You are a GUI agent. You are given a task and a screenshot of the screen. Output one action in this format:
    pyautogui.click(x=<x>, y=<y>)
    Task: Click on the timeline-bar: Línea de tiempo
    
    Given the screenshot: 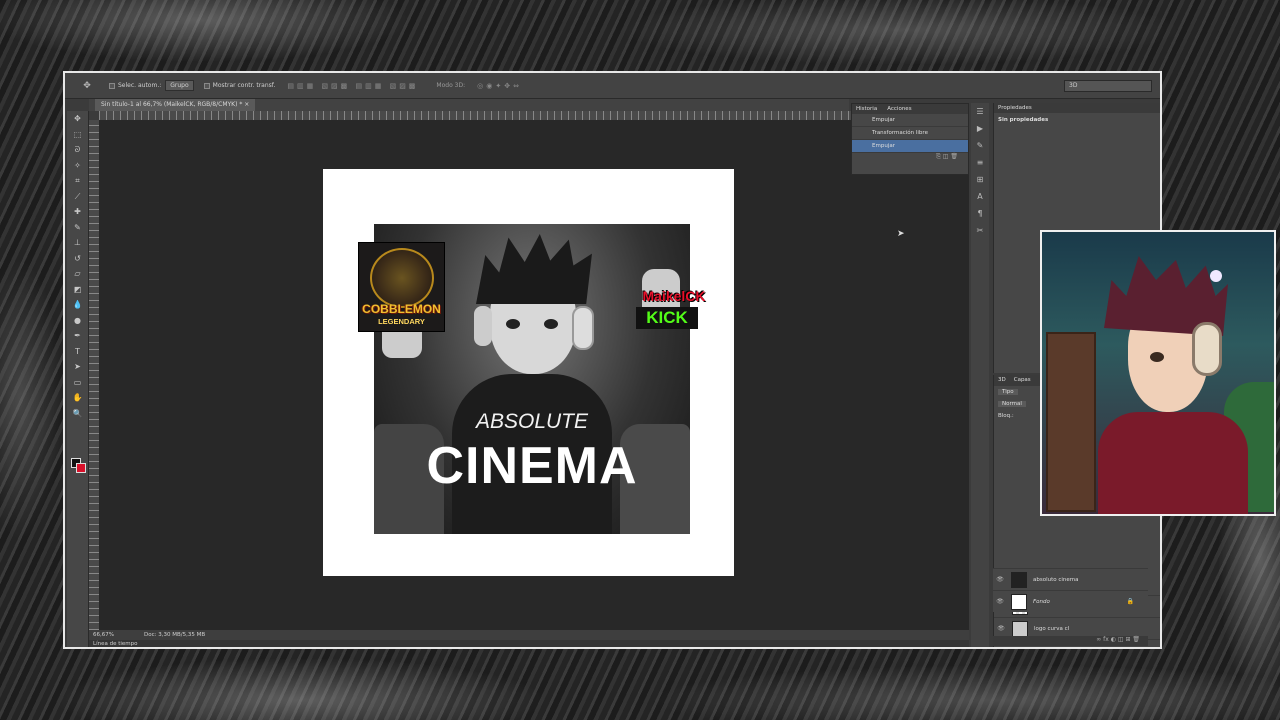 What is the action you would take?
    pyautogui.click(x=529, y=643)
    